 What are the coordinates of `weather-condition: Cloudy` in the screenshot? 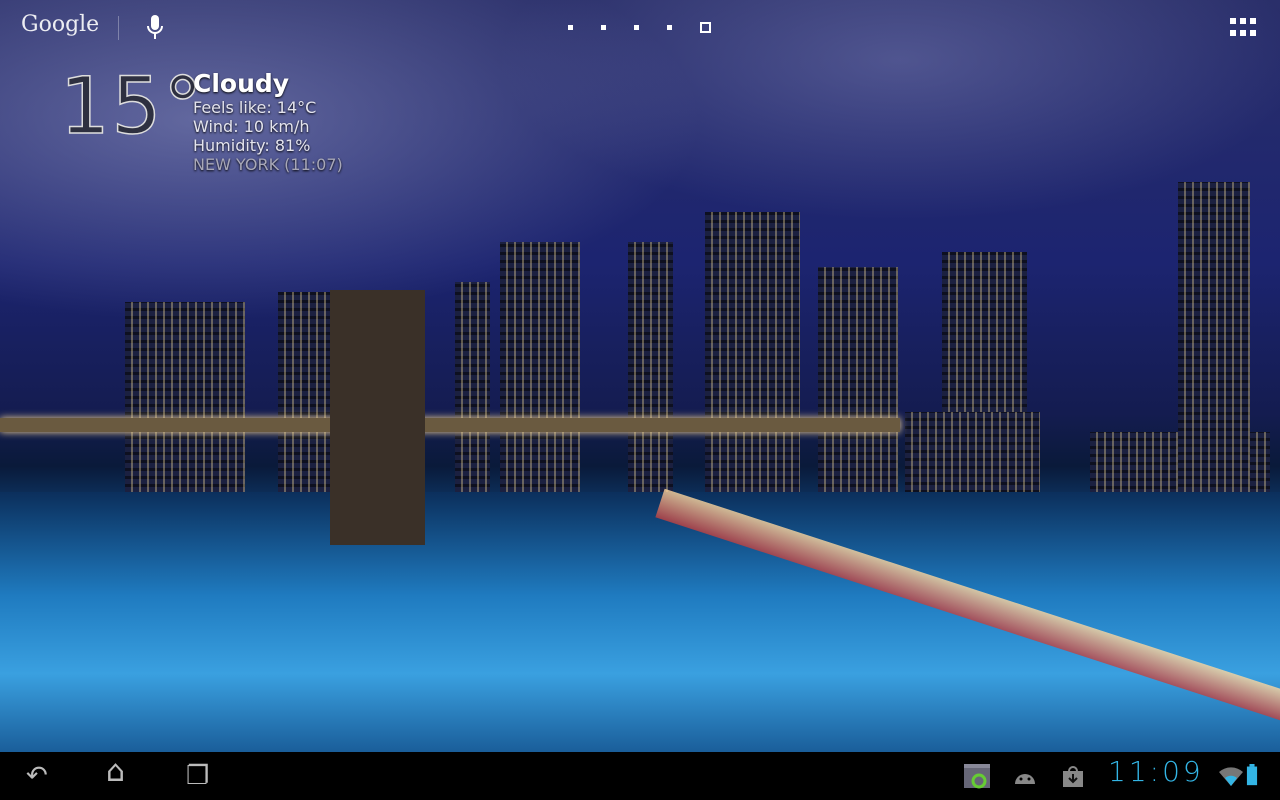 It's located at (241, 83).